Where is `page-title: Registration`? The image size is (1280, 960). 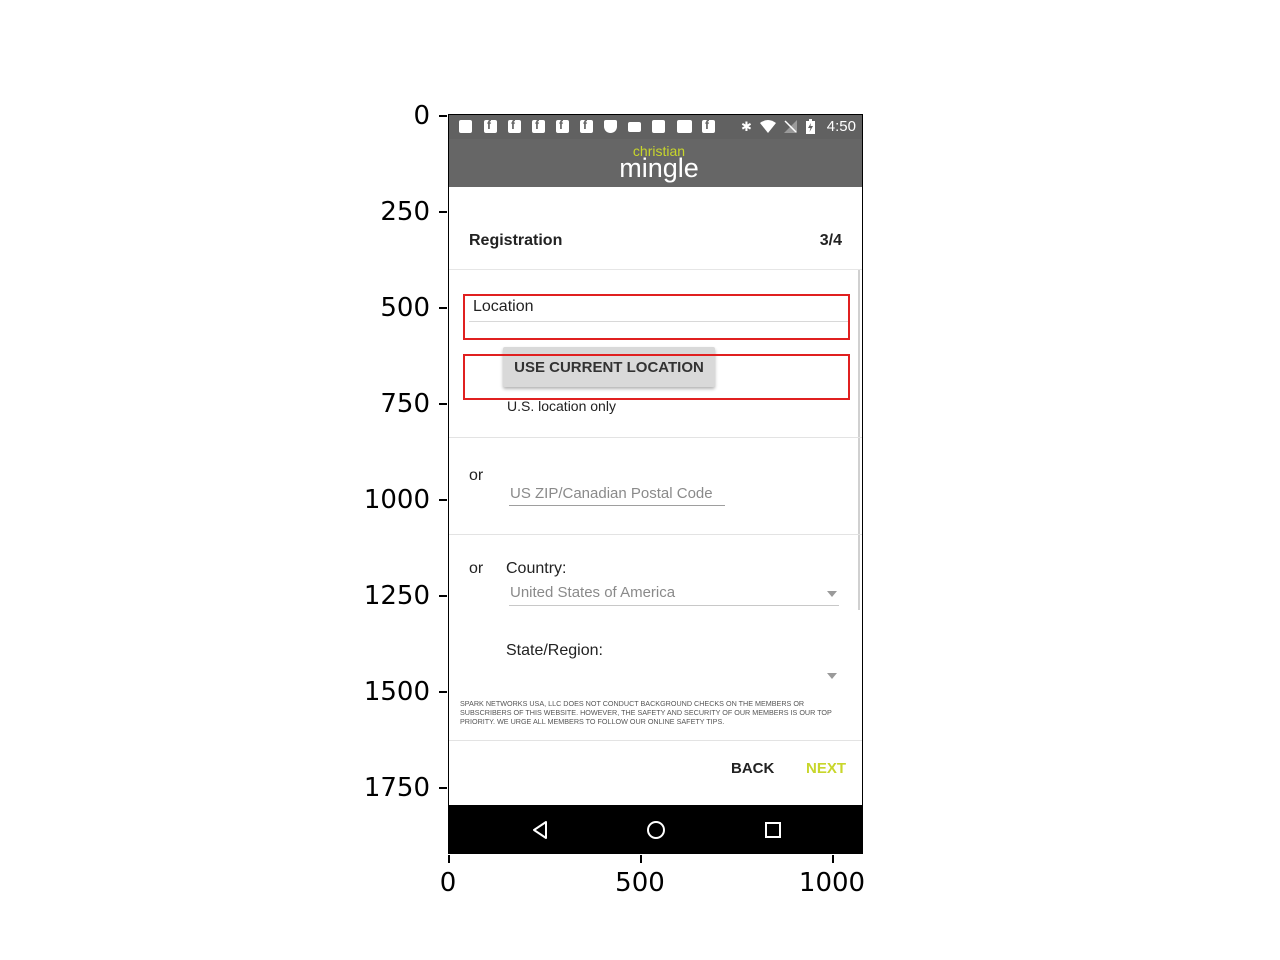 page-title: Registration is located at coordinates (516, 240).